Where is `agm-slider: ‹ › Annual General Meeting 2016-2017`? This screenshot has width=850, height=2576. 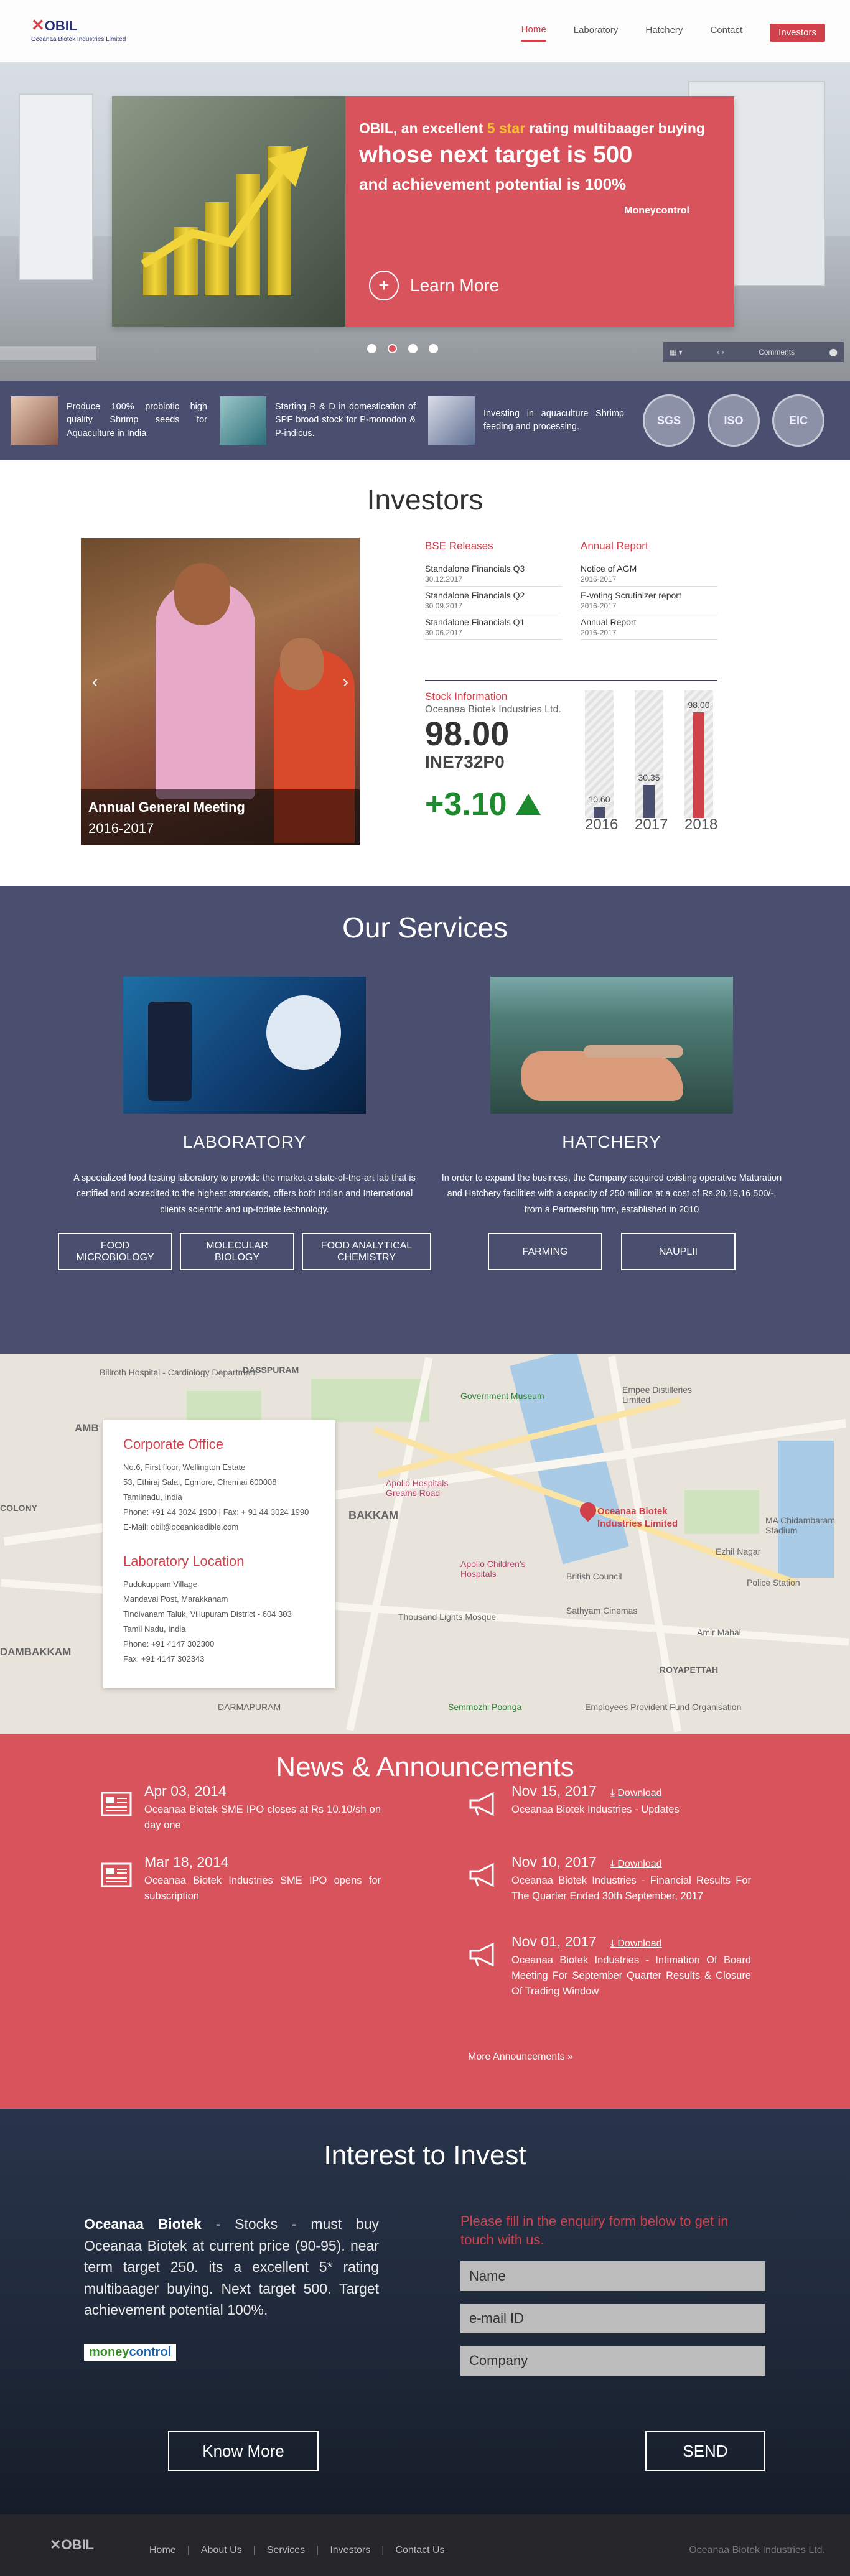 agm-slider: ‹ › Annual General Meeting 2016-2017 is located at coordinates (221, 691).